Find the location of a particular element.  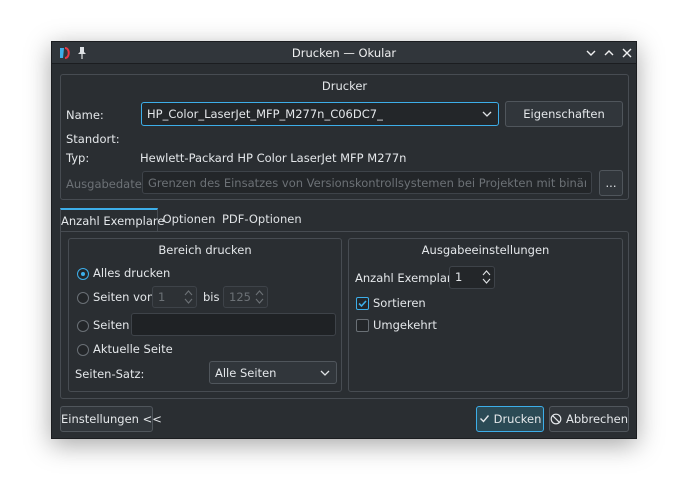

cancel-button-label: Abbrechen is located at coordinates (597, 419).